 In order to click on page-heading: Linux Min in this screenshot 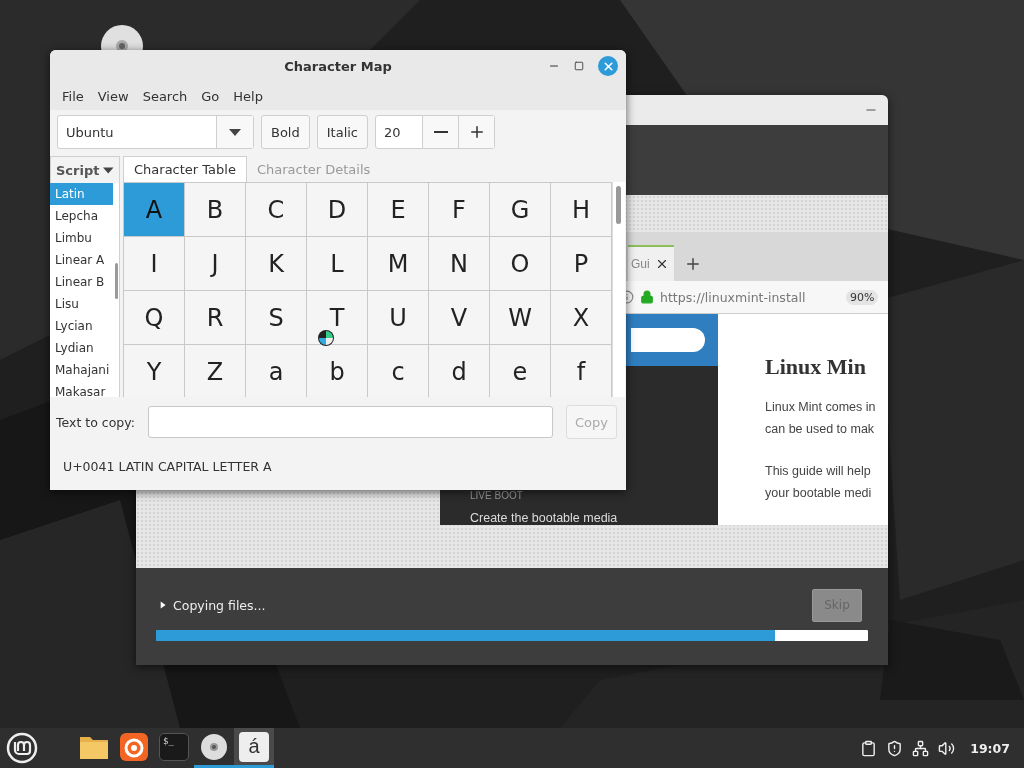, I will do `click(816, 367)`.